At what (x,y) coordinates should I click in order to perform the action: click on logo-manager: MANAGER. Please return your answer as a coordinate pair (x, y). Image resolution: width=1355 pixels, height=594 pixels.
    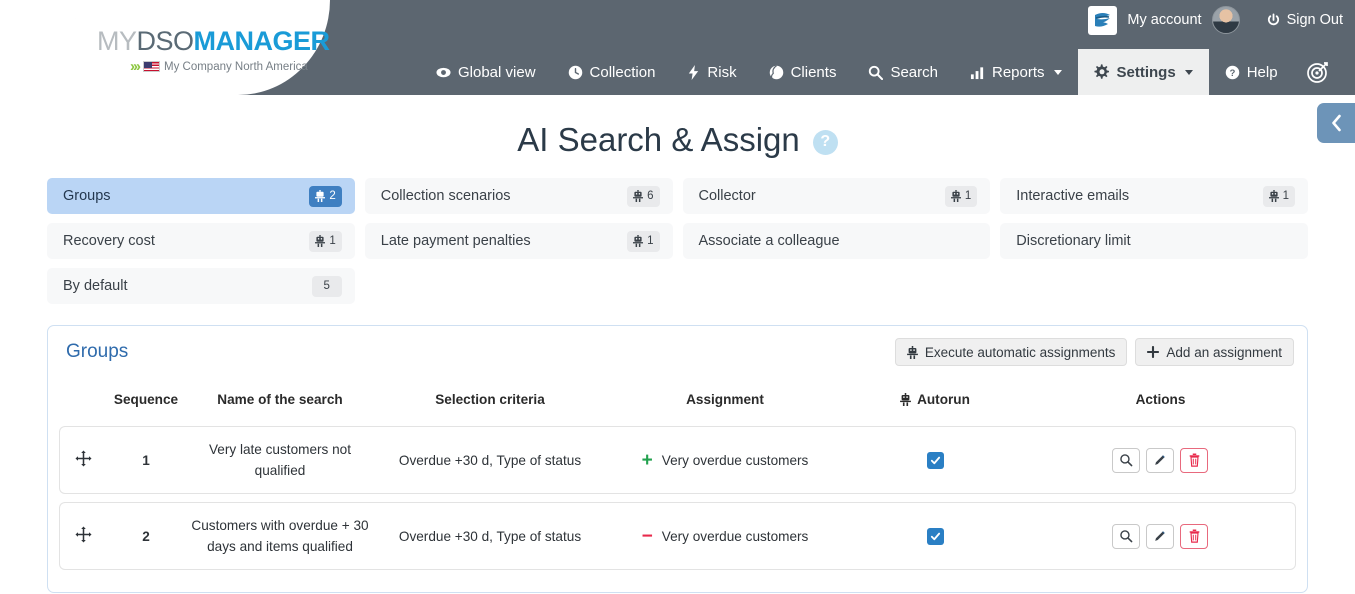
    Looking at the image, I should click on (262, 41).